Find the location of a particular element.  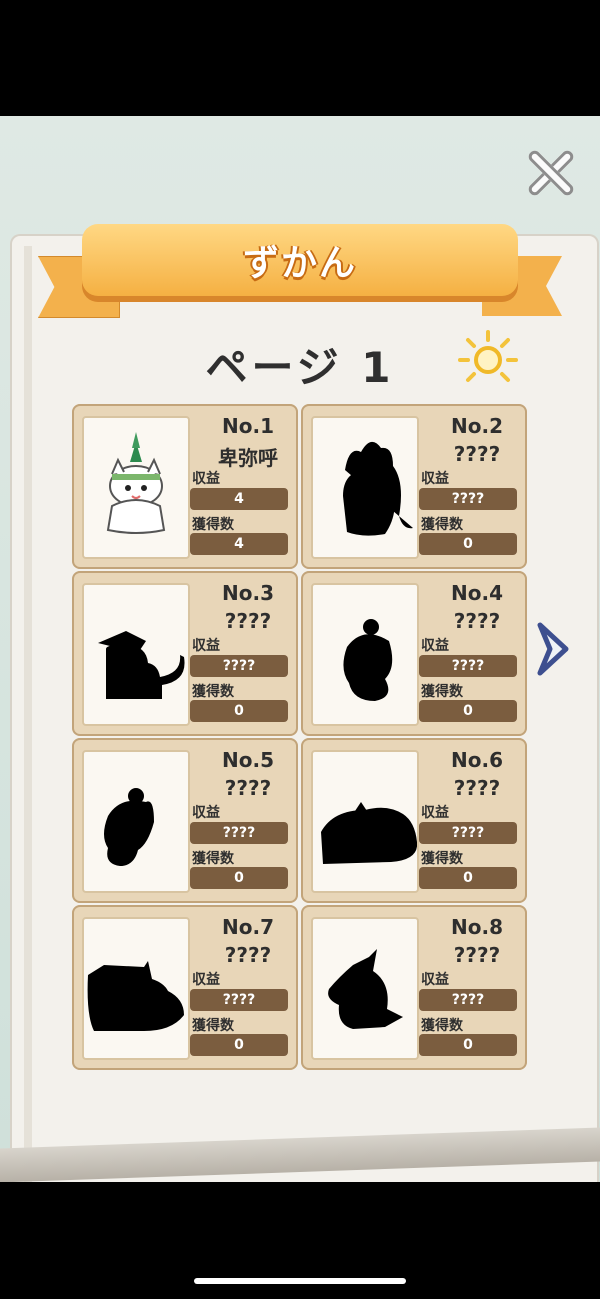

card-number: No.5 is located at coordinates (248, 760).